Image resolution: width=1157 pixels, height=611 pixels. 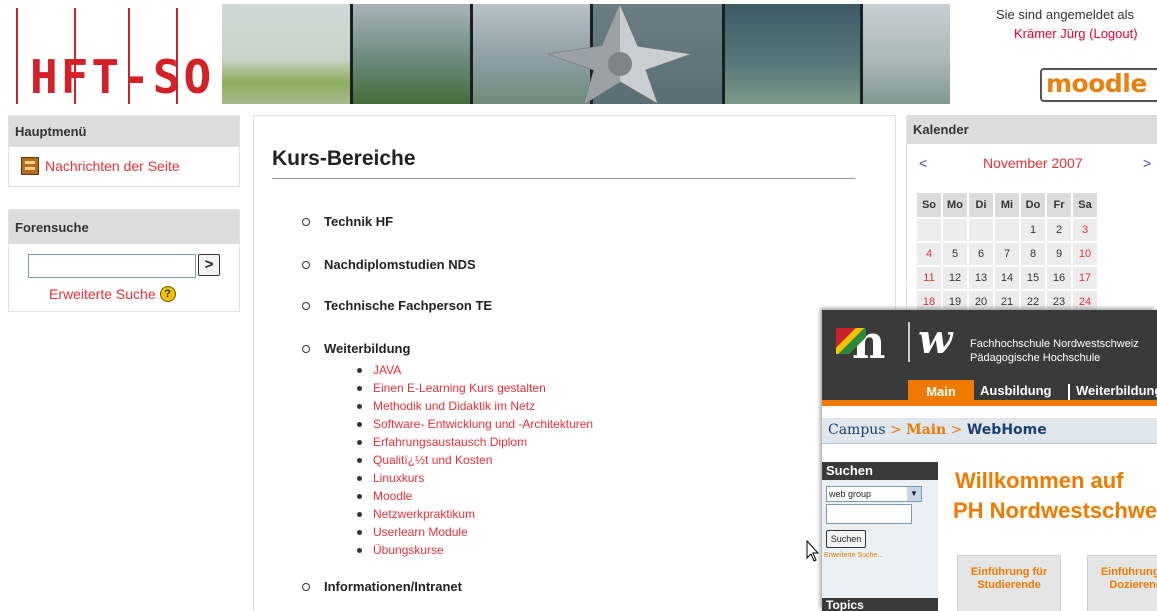 I want to click on title-divider, so click(x=563, y=178).